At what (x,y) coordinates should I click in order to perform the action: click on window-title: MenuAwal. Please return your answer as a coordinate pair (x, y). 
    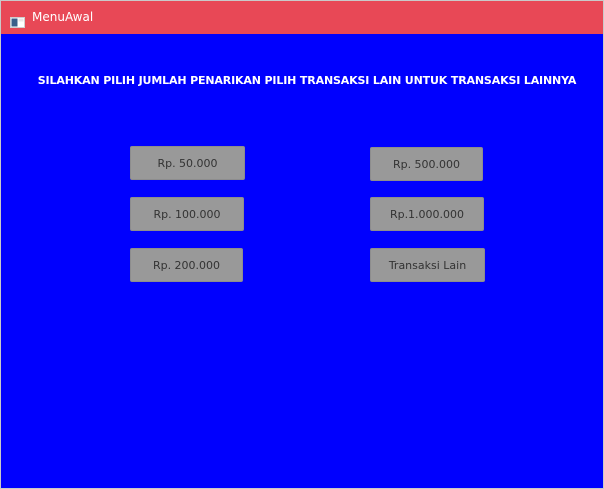
    Looking at the image, I should click on (63, 17).